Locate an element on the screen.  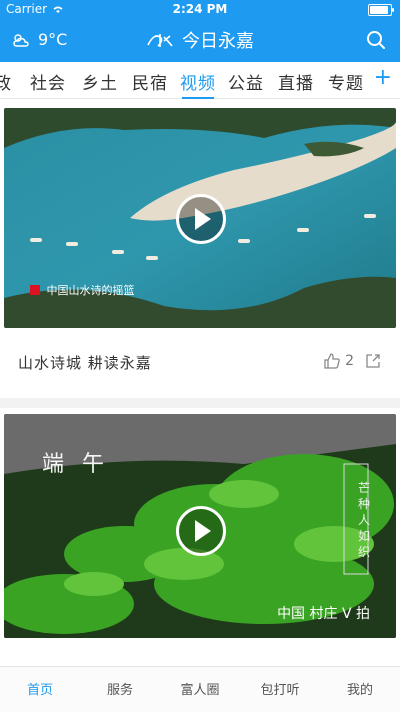
nav-me: 我的 is located at coordinates (360, 688).